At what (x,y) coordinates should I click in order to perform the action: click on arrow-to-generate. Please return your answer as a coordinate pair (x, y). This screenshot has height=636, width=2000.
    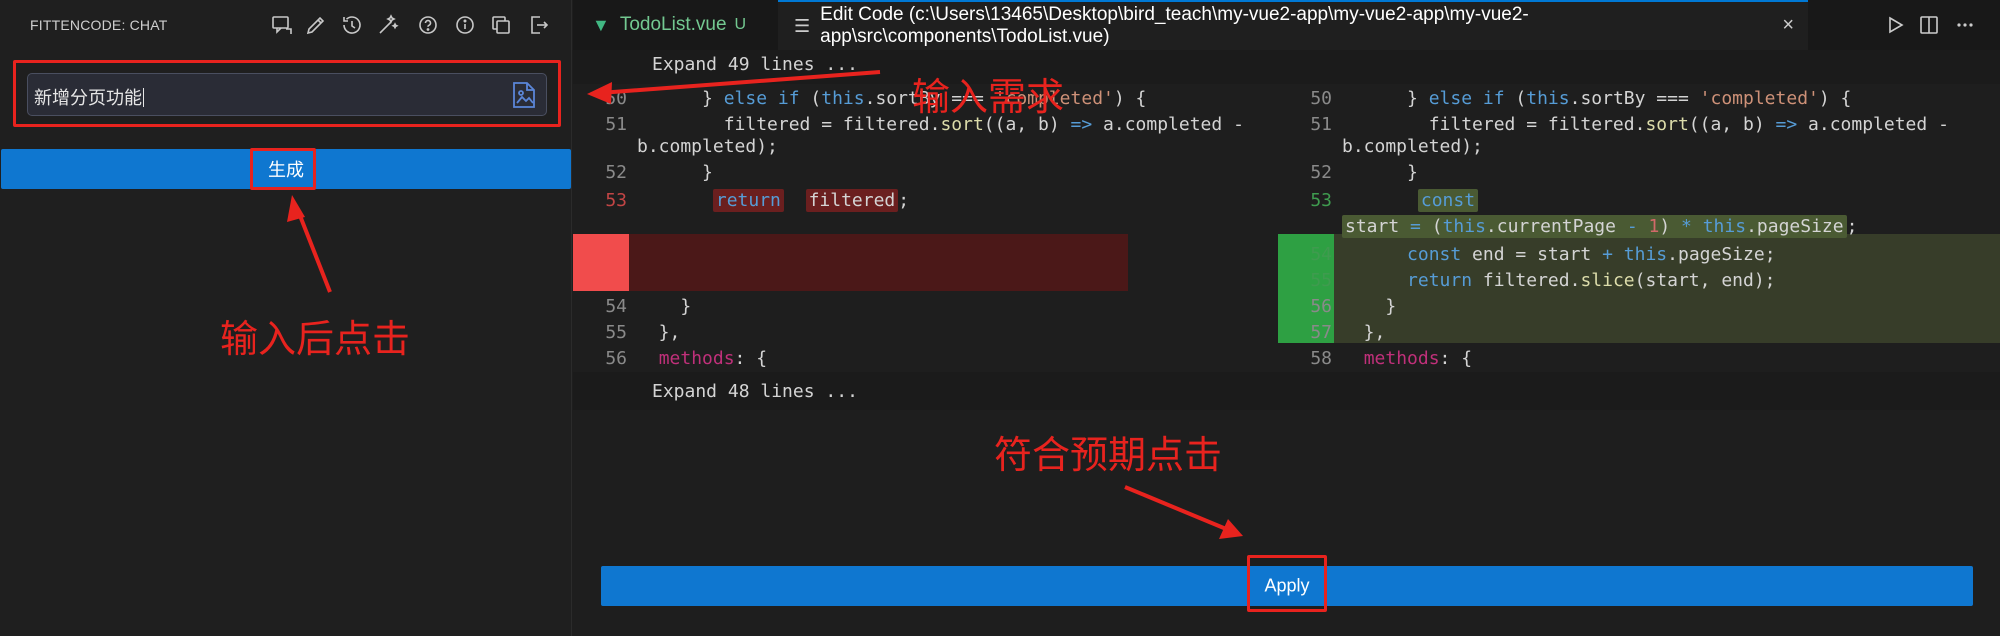
    Looking at the image, I should click on (313, 250).